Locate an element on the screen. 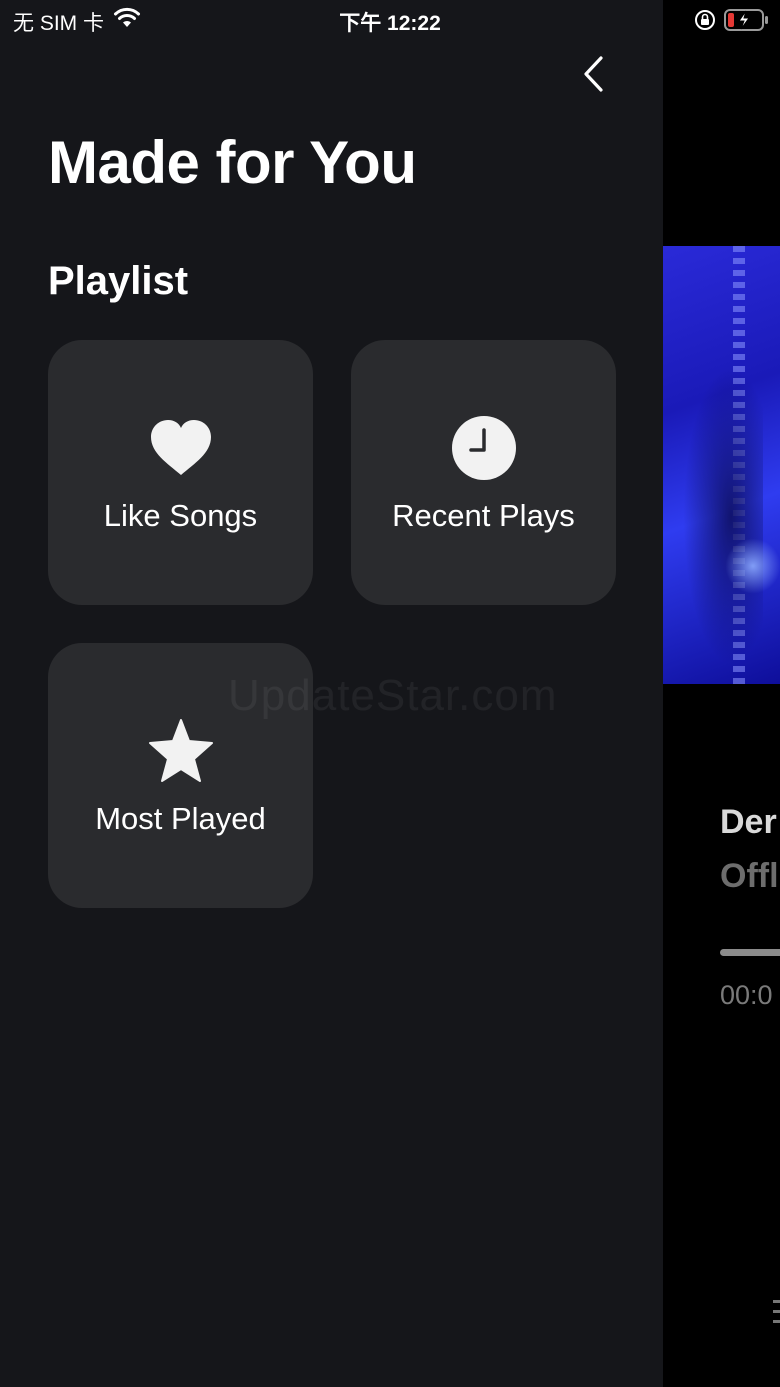  status-time: 下午 12:22 is located at coordinates (390, 23).